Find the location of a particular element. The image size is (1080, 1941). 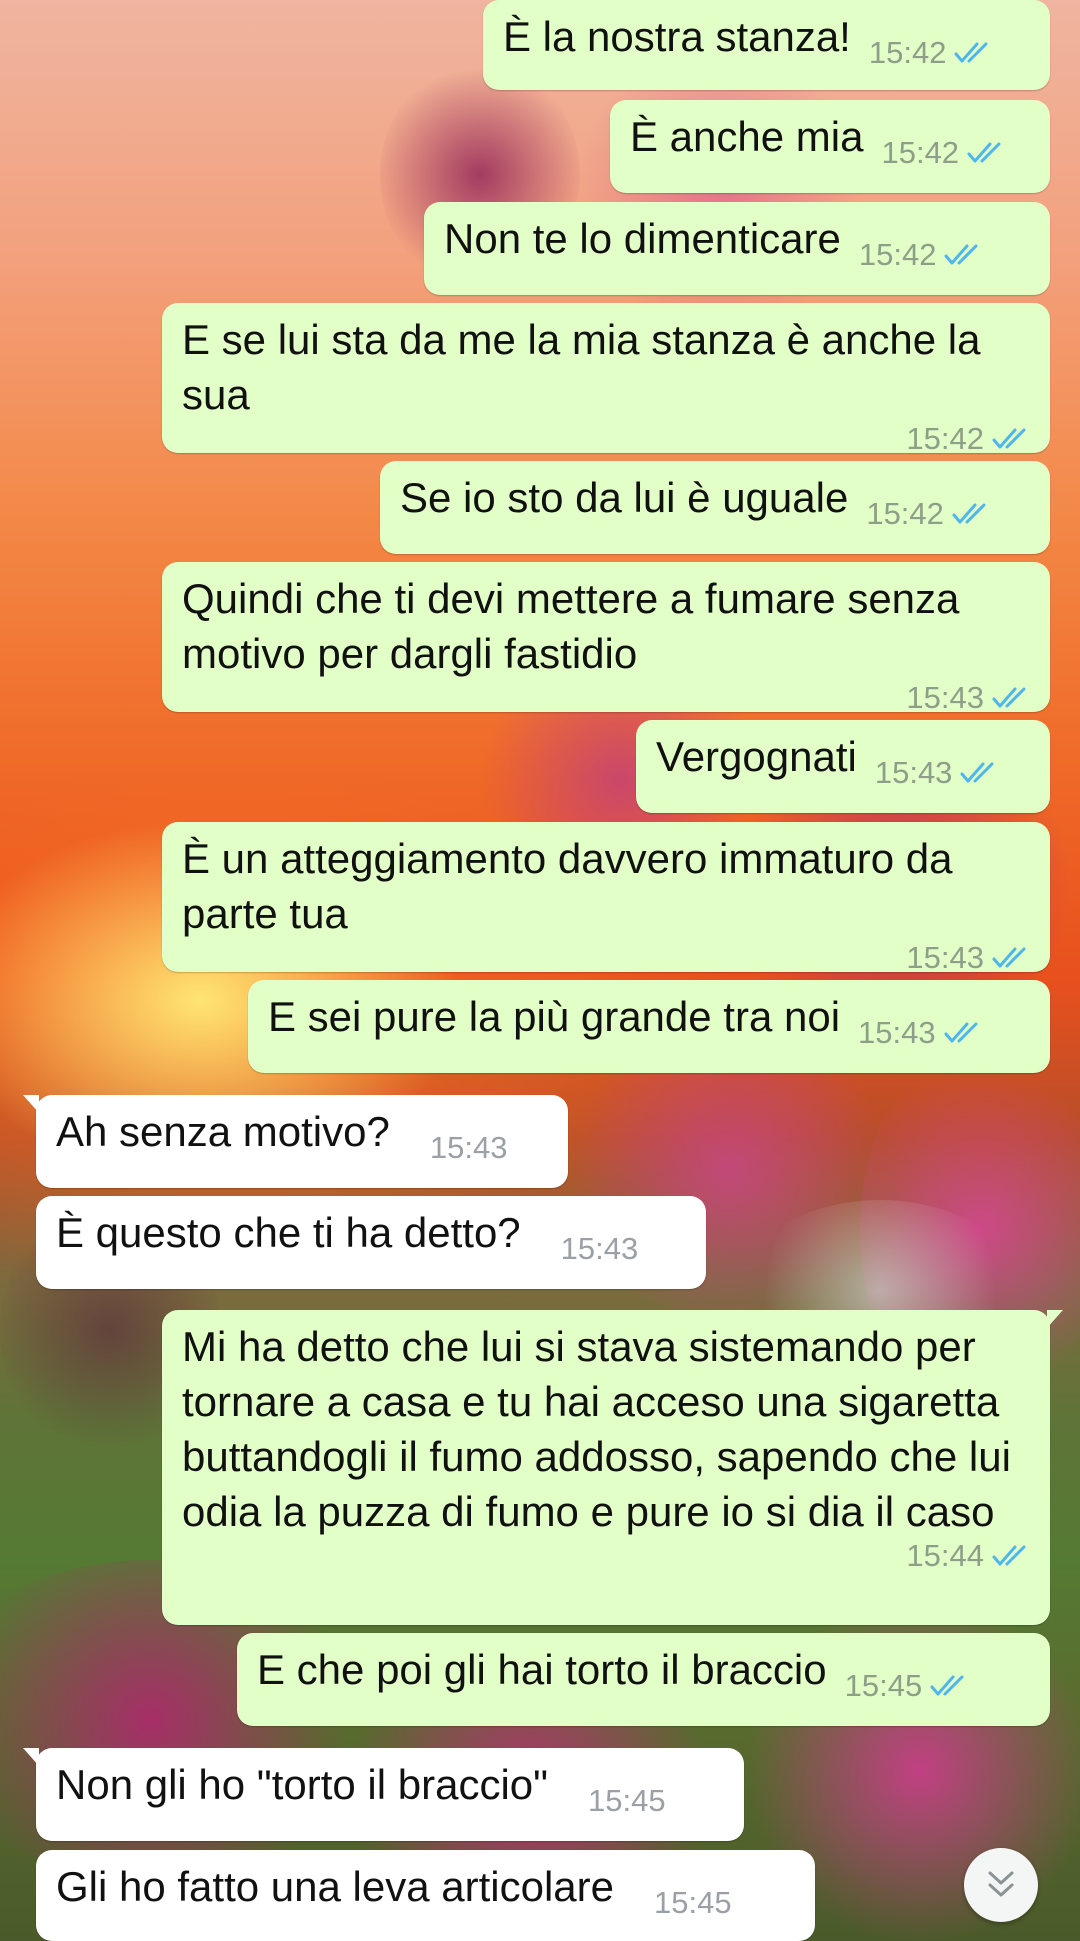

incoming-message-bubble: Ah senza motivo? 15:43 is located at coordinates (295, 1141).